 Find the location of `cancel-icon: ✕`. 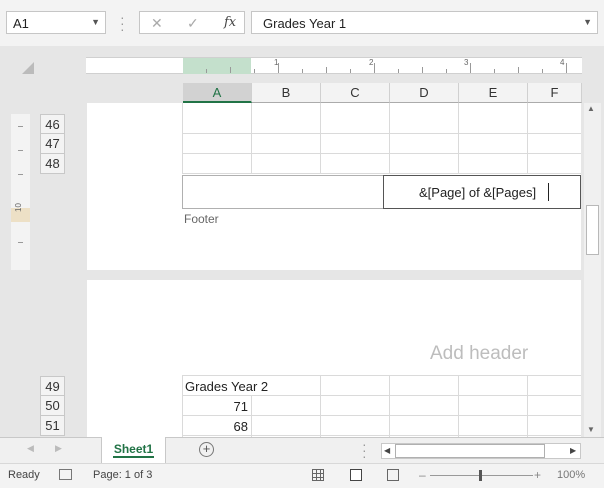

cancel-icon: ✕ is located at coordinates (157, 23).